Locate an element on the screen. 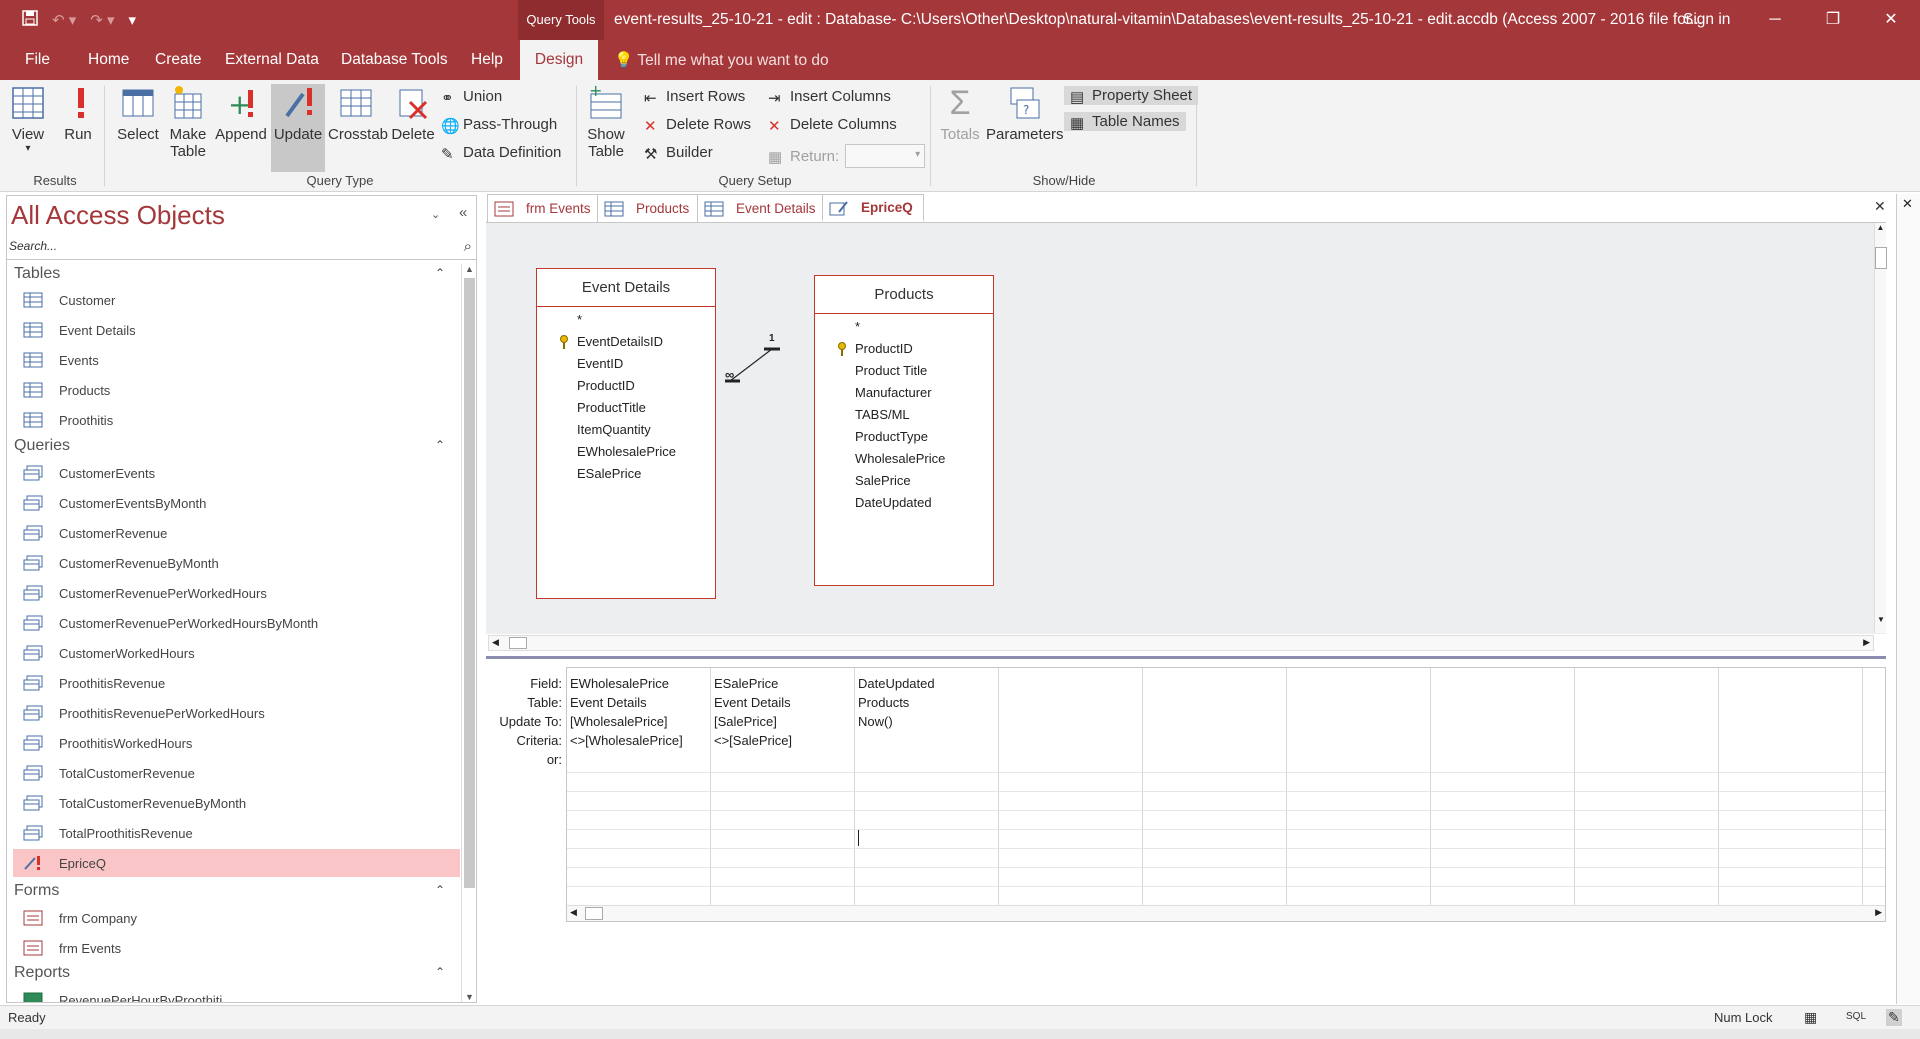 Image resolution: width=1920 pixels, height=1039 pixels. field-list-item: Manufacturer is located at coordinates (904, 393).